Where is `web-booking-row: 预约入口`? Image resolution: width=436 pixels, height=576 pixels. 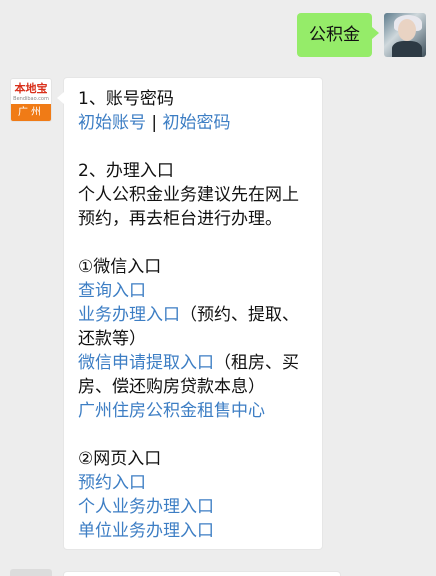
web-booking-row: 预约入口 is located at coordinates (194, 483).